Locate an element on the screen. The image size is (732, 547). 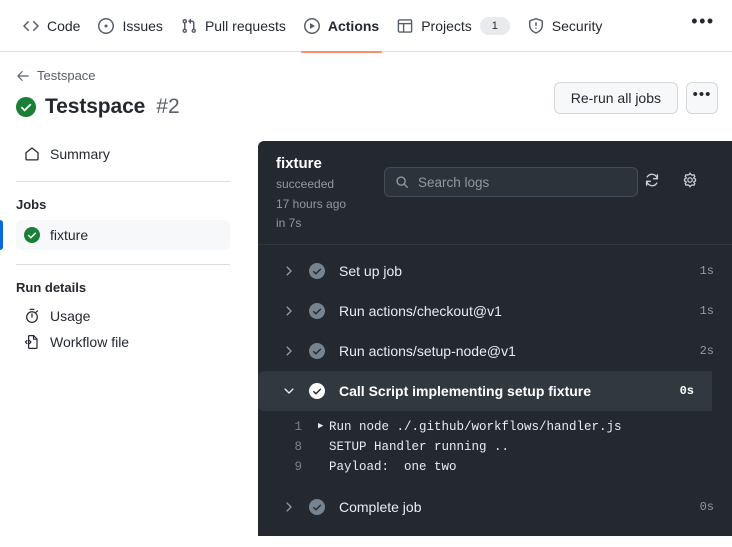
nav-item-actions: Actions is located at coordinates (341, 26).